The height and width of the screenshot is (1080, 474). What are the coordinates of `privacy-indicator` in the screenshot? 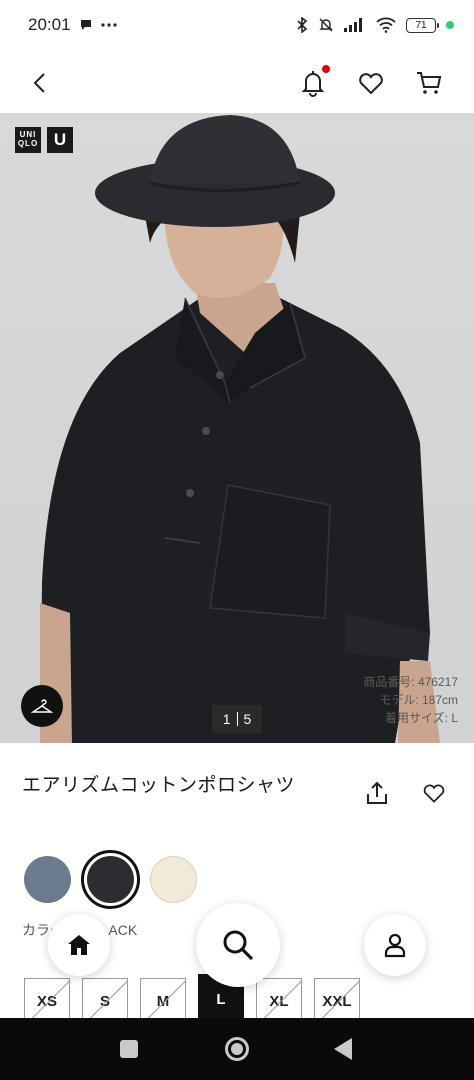 It's located at (450, 25).